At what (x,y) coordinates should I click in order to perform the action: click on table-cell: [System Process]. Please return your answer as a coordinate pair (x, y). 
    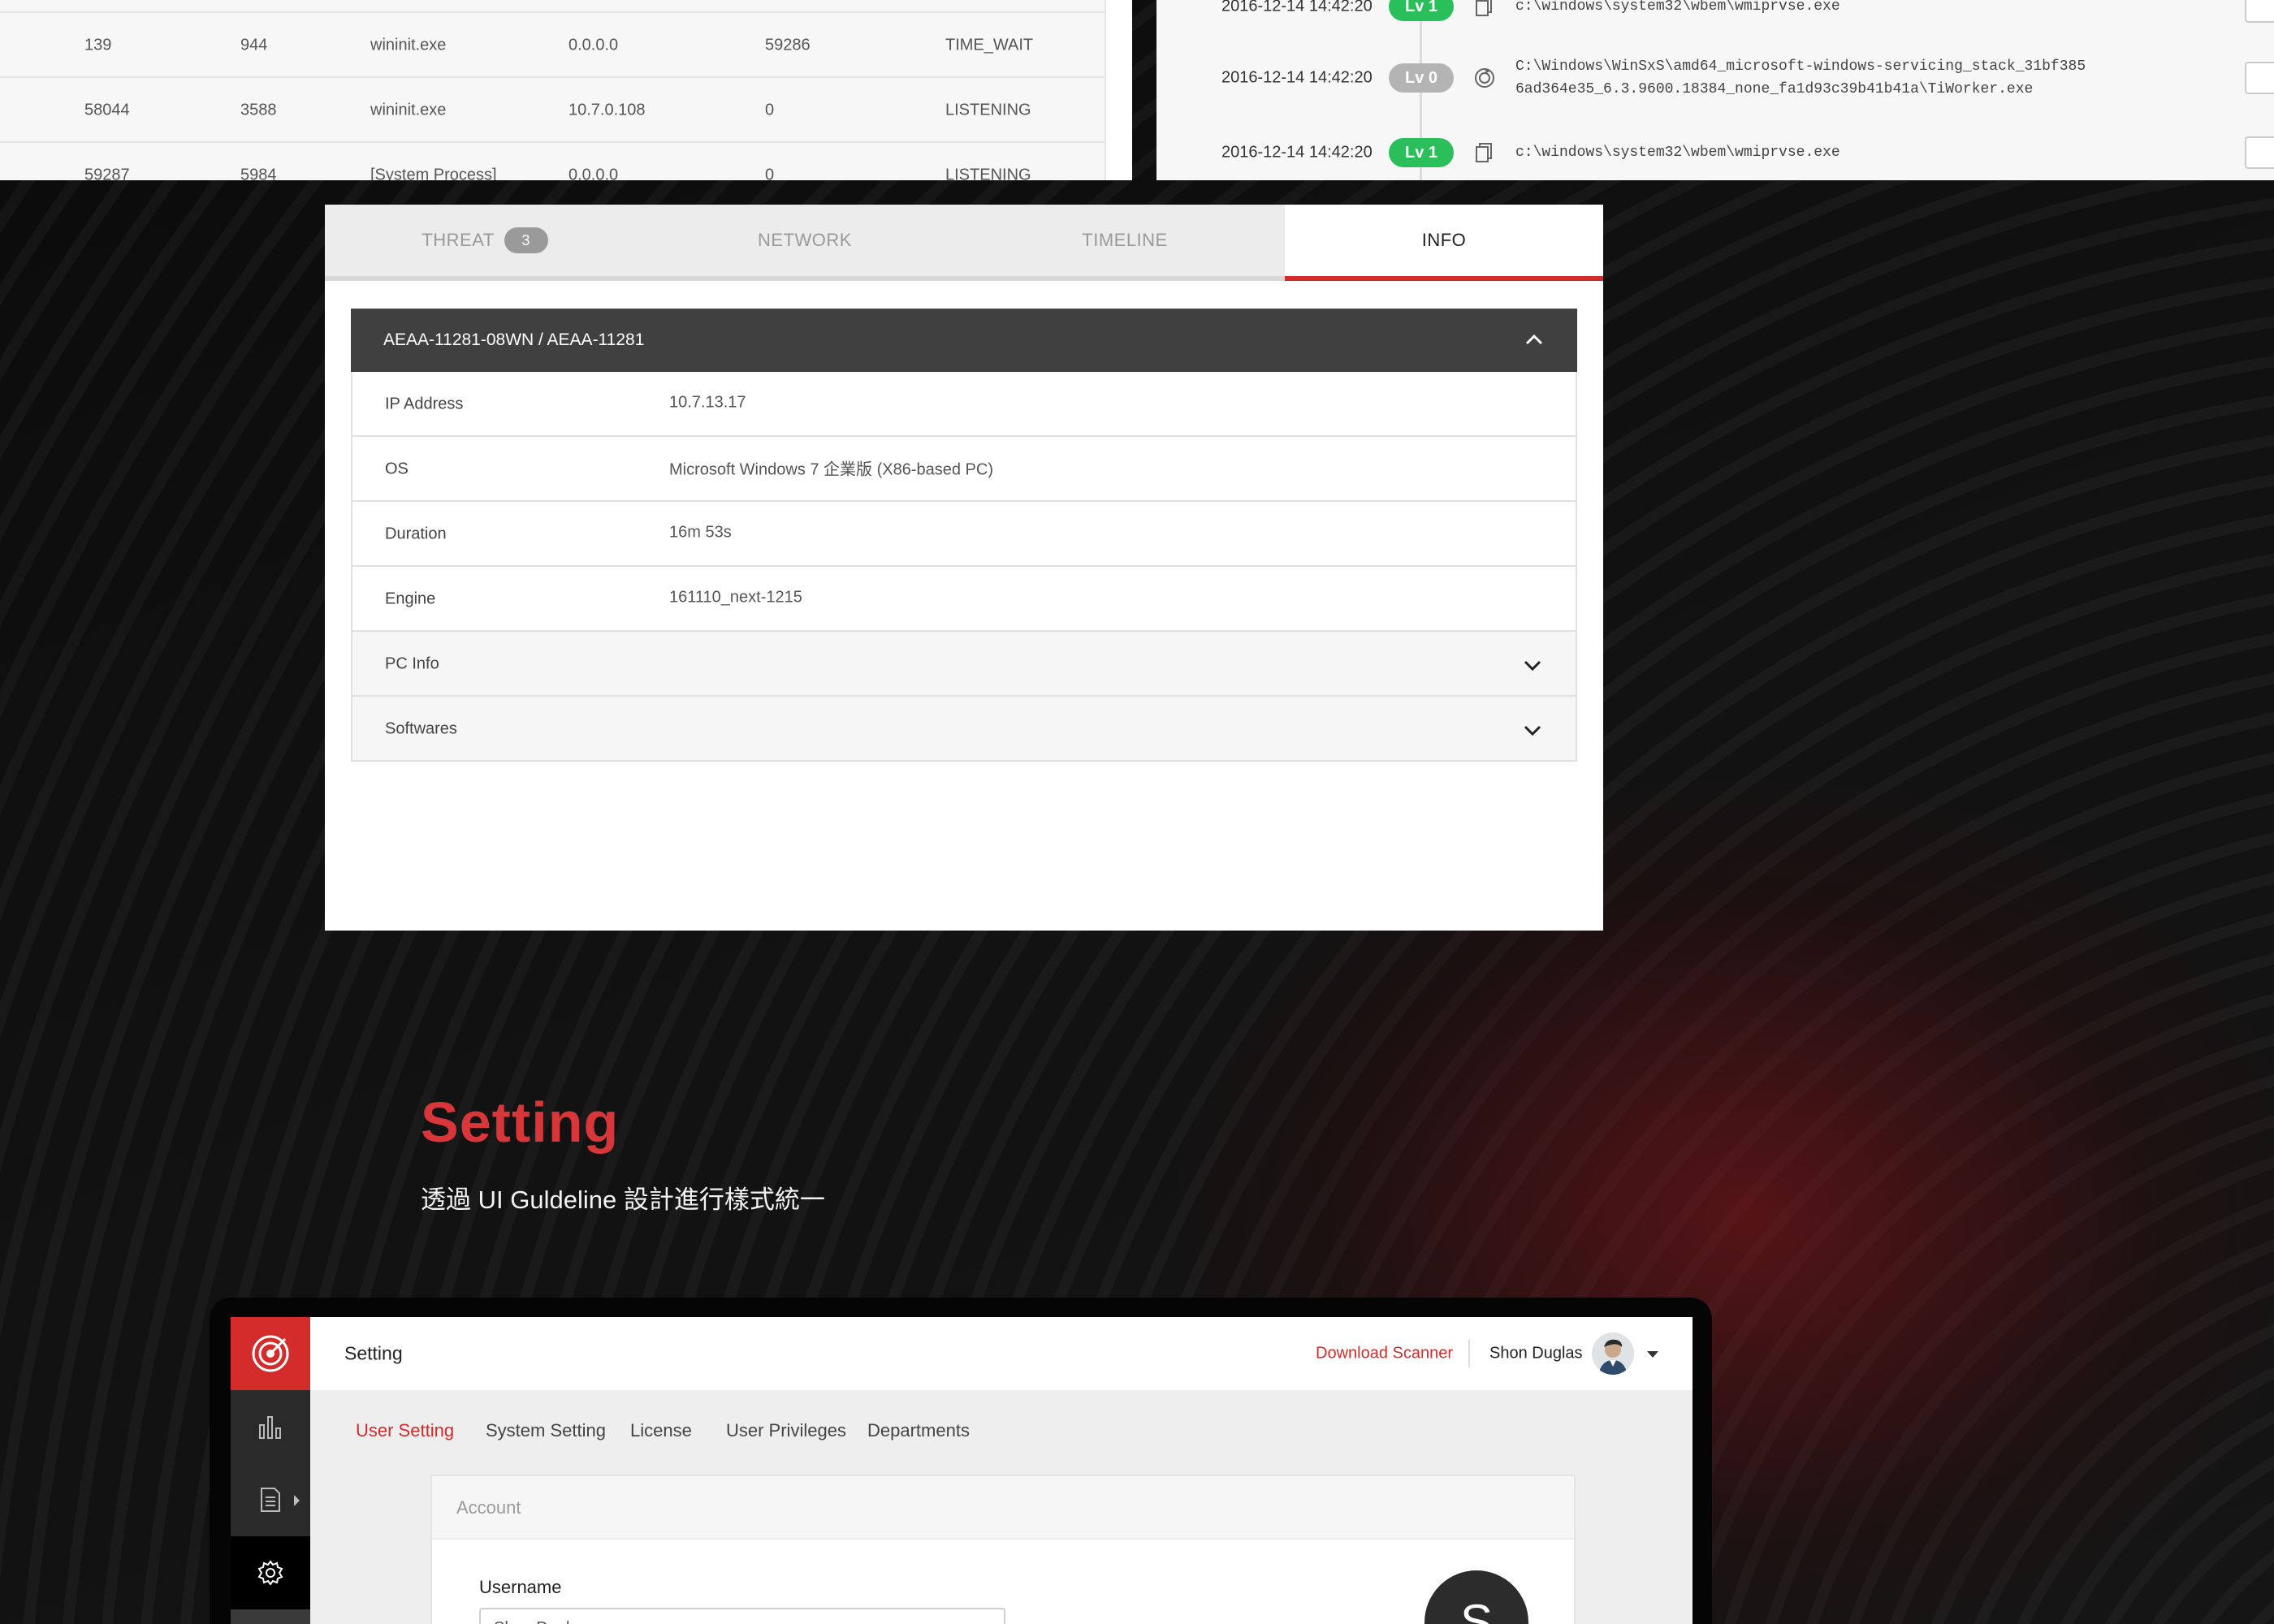
    Looking at the image, I should click on (433, 174).